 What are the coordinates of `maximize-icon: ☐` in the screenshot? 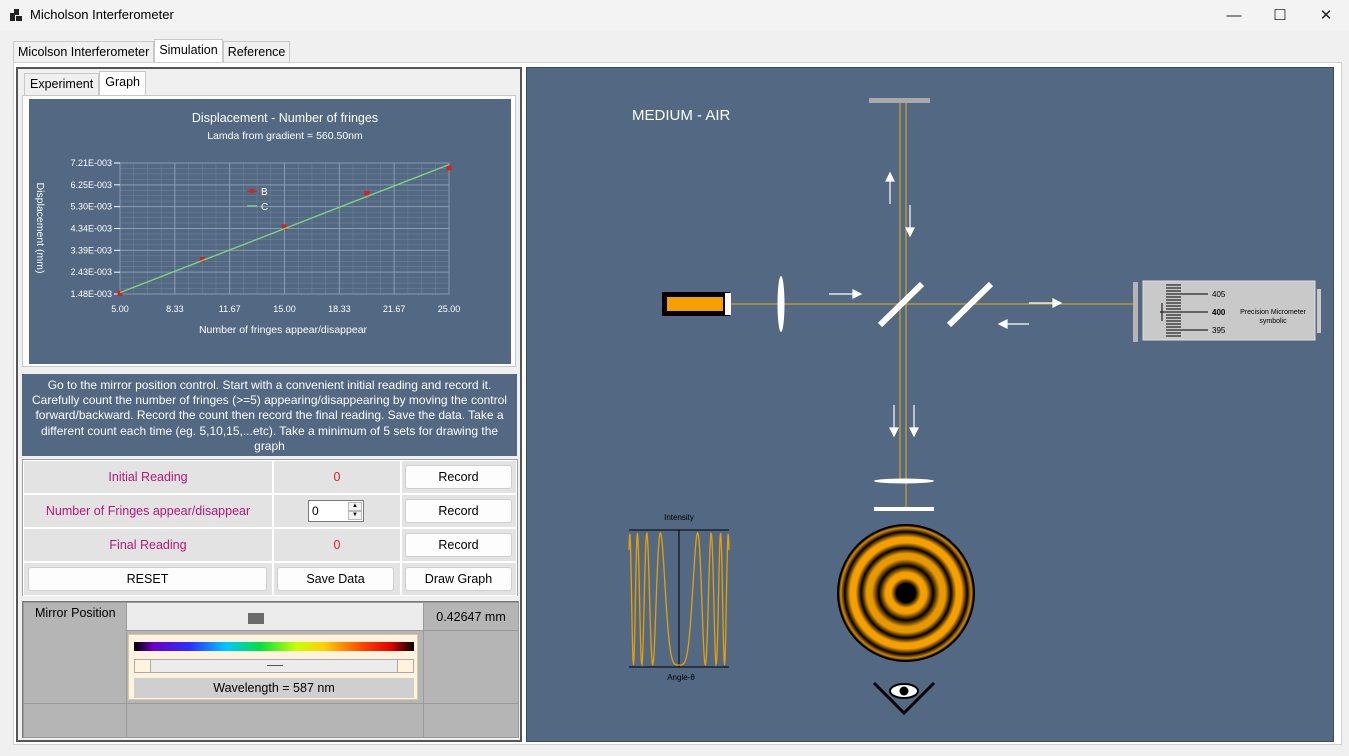 It's located at (1280, 15).